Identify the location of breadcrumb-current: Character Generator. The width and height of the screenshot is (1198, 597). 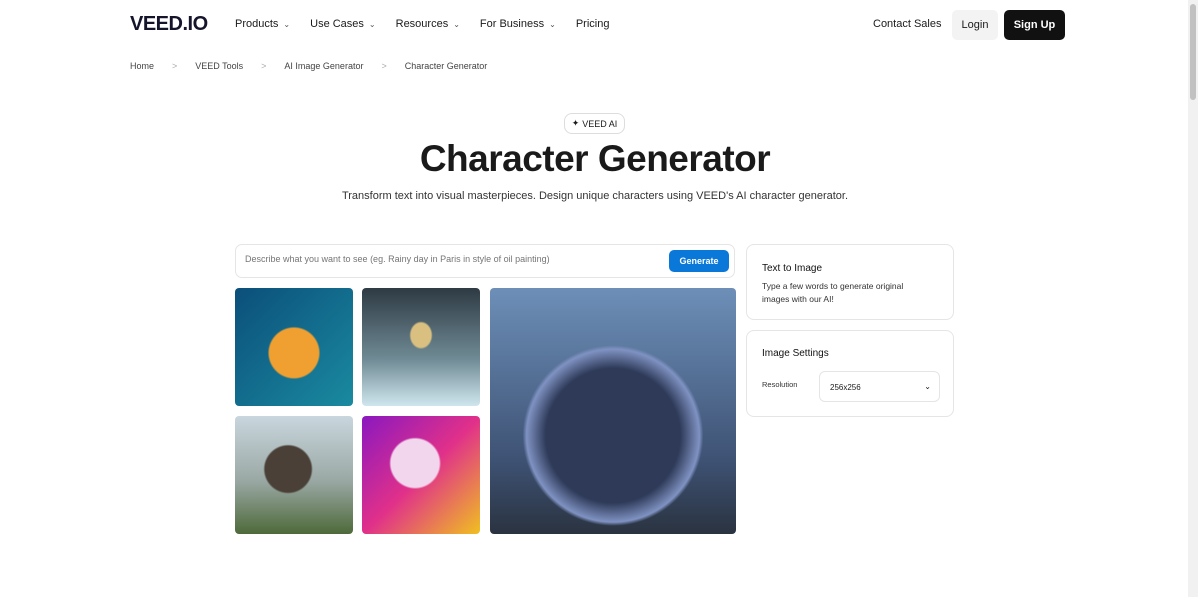
(446, 66).